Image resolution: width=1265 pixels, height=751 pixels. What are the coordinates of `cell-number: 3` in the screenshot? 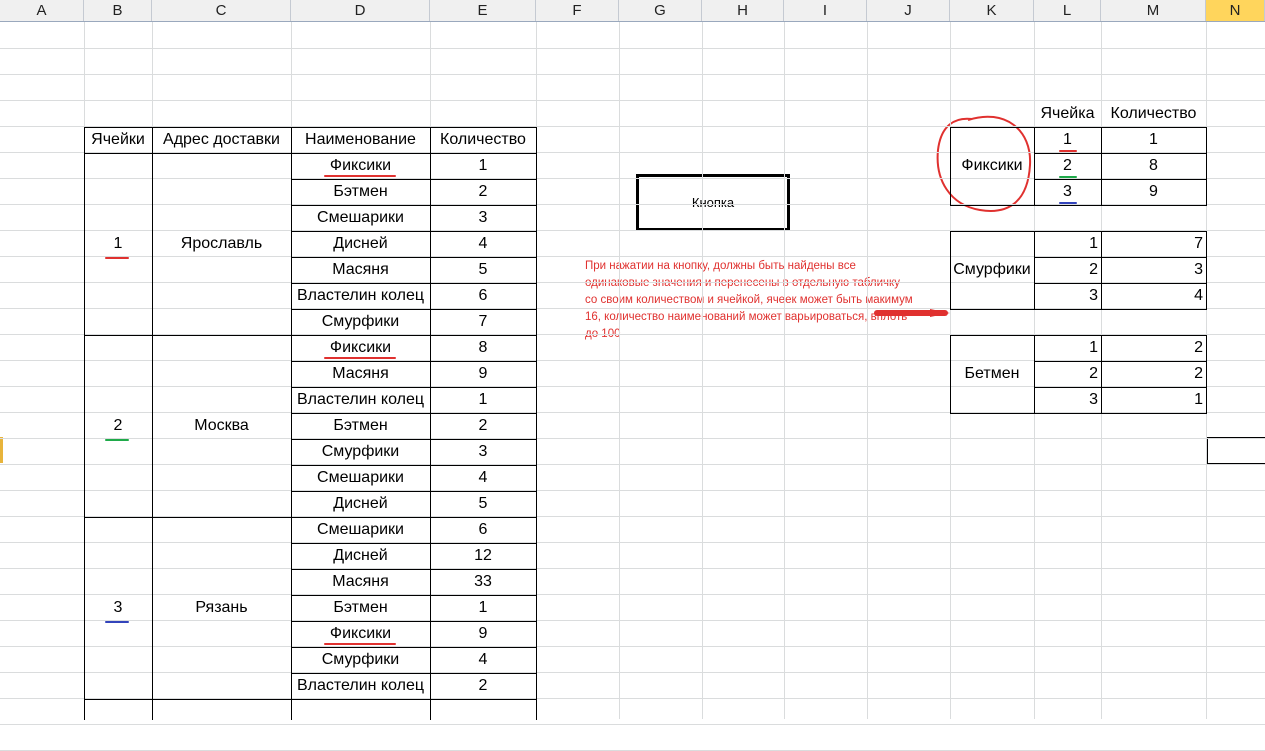 It's located at (118, 608).